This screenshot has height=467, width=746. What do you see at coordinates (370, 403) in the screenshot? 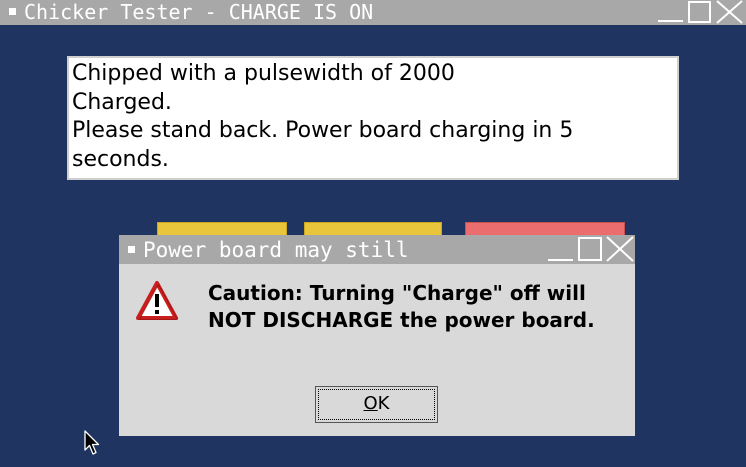
I see `ok-mnemonic: O` at bounding box center [370, 403].